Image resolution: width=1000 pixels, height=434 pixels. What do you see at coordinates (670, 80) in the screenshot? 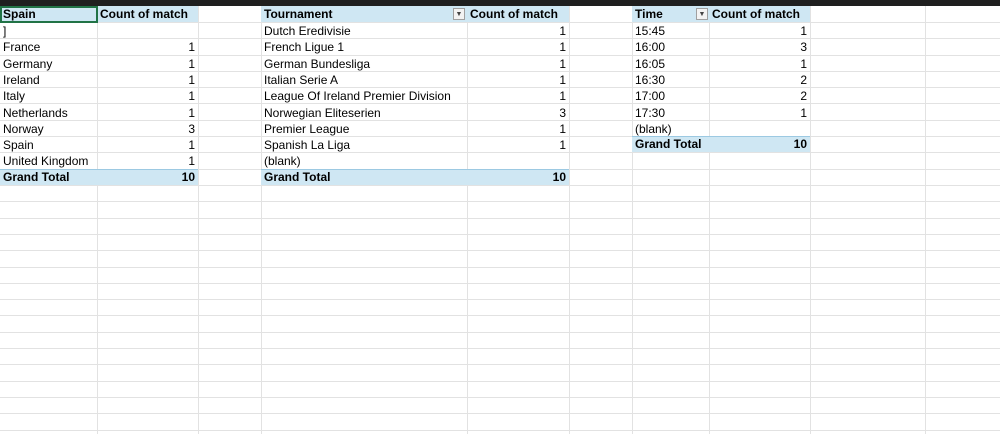
I see `pivot-row-label: 16:30` at bounding box center [670, 80].